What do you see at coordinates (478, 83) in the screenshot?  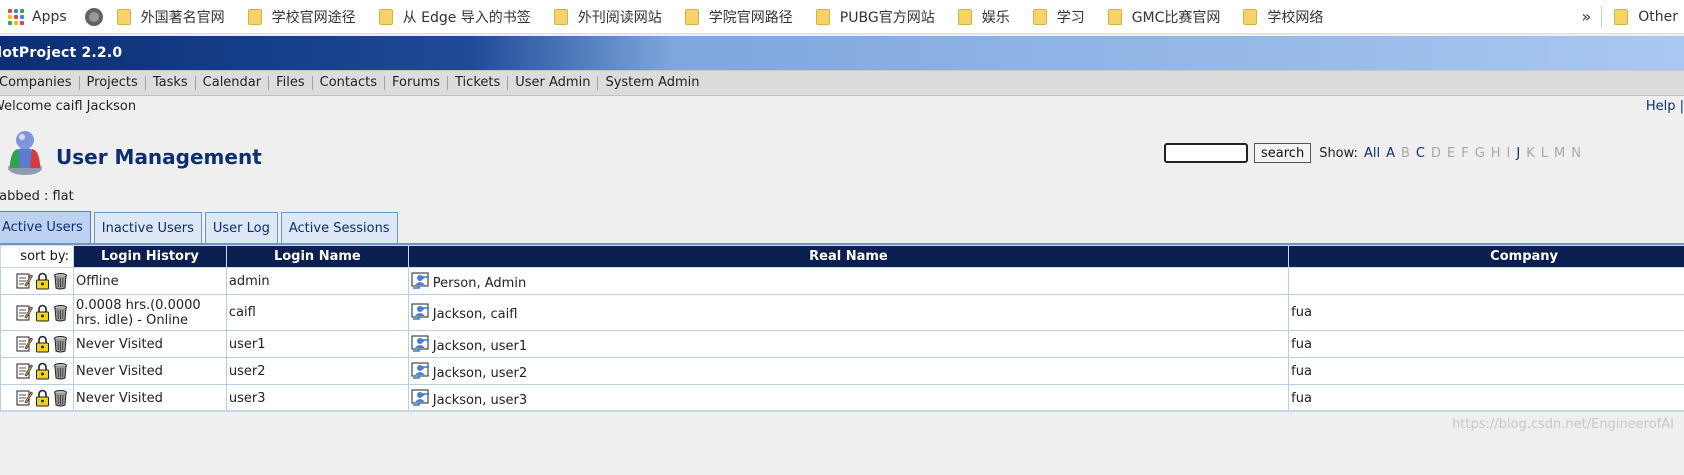 I see `nav-item-tickets: Tickets` at bounding box center [478, 83].